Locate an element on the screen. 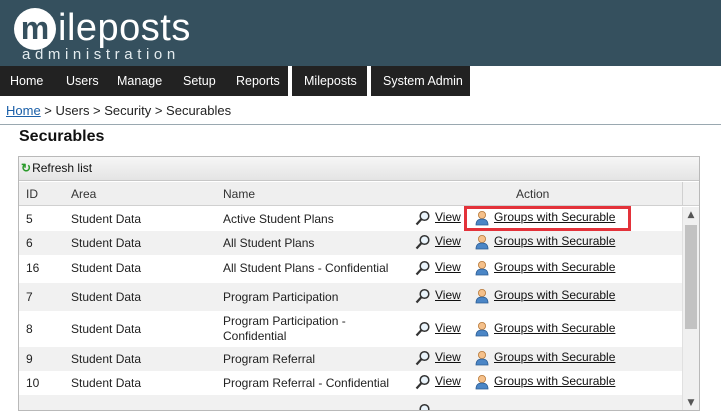 The image size is (721, 411). nav-group-mileposts: Mileposts is located at coordinates (329, 81).